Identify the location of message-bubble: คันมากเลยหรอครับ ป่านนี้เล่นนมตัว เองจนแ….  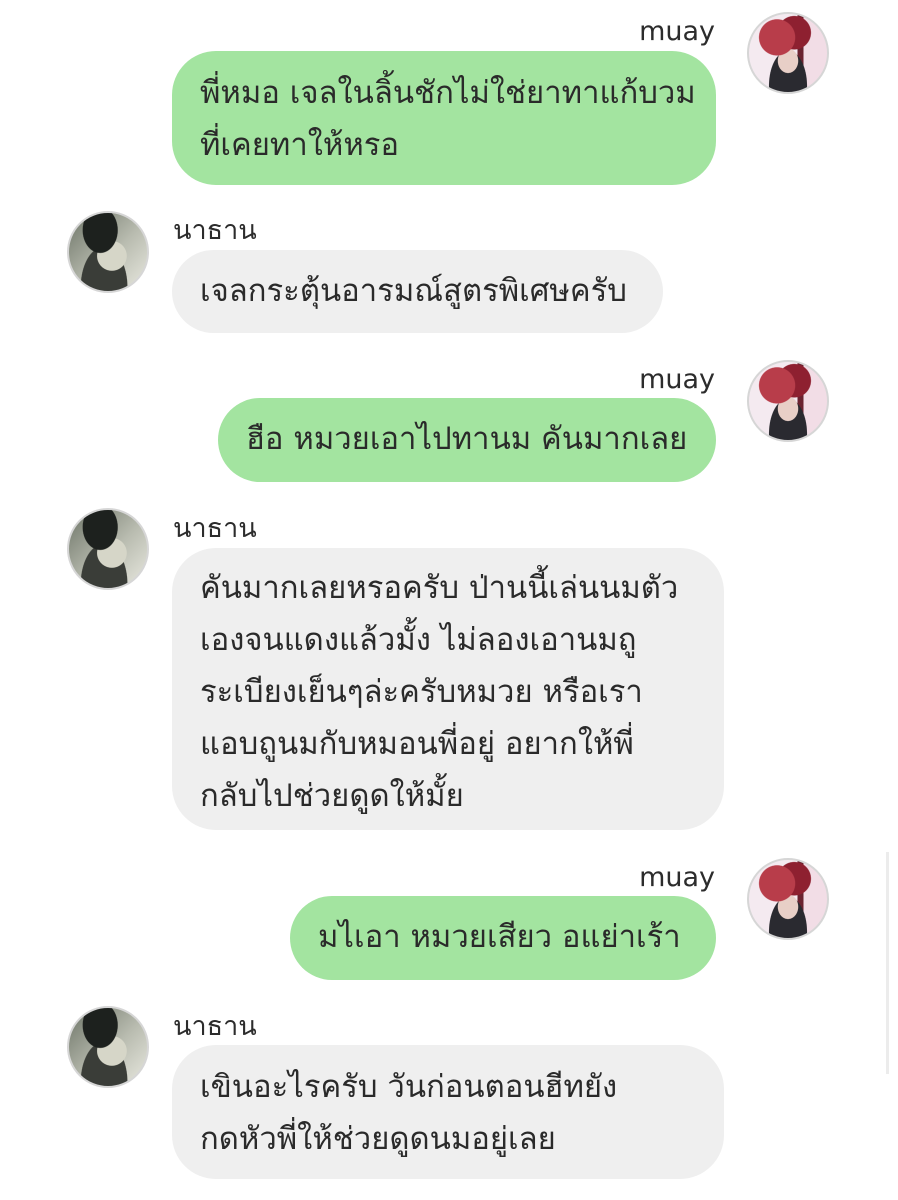
(448, 689).